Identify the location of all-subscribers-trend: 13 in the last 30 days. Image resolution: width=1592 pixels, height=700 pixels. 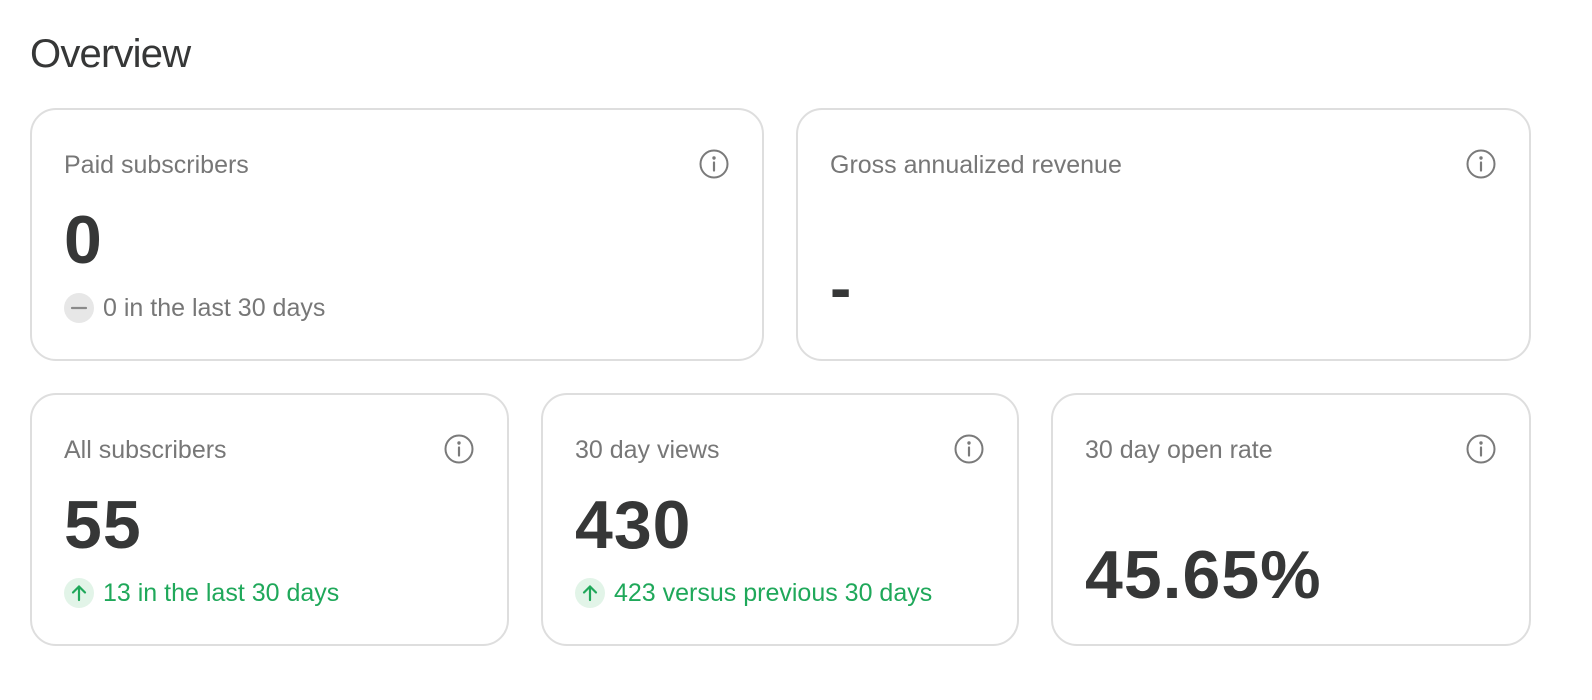
(201, 593).